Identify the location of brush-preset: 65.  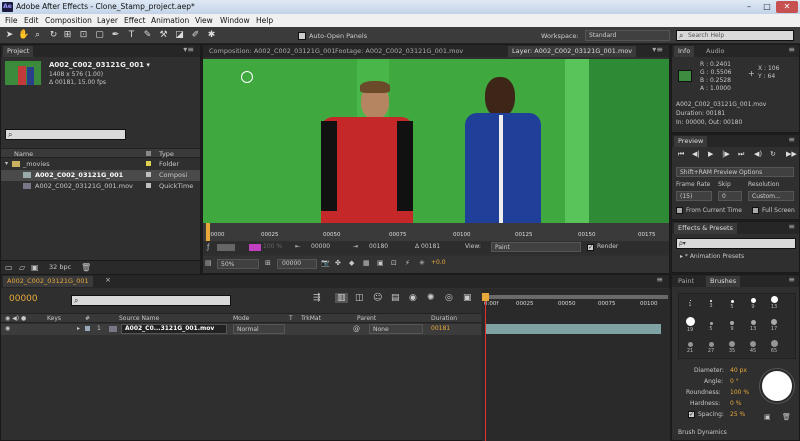
(774, 347).